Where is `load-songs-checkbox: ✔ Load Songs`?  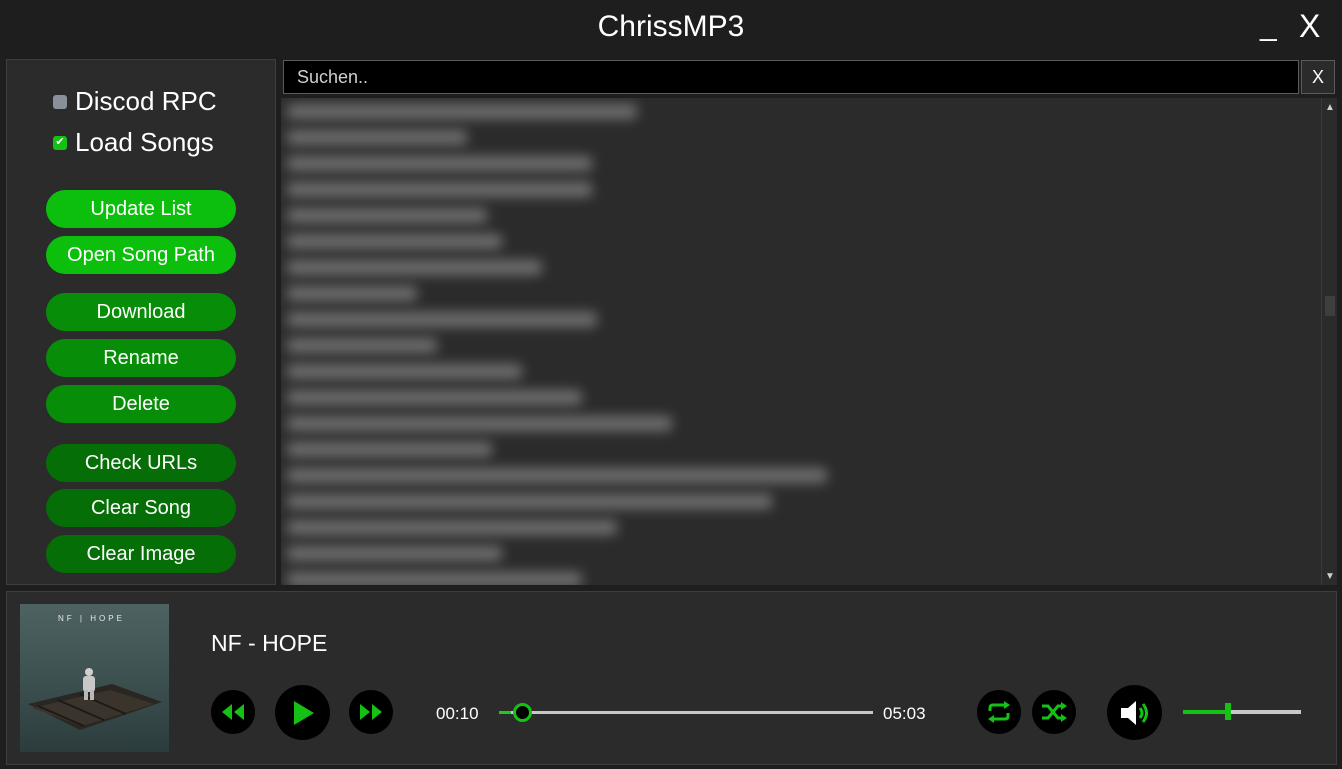 load-songs-checkbox: ✔ Load Songs is located at coordinates (133, 142).